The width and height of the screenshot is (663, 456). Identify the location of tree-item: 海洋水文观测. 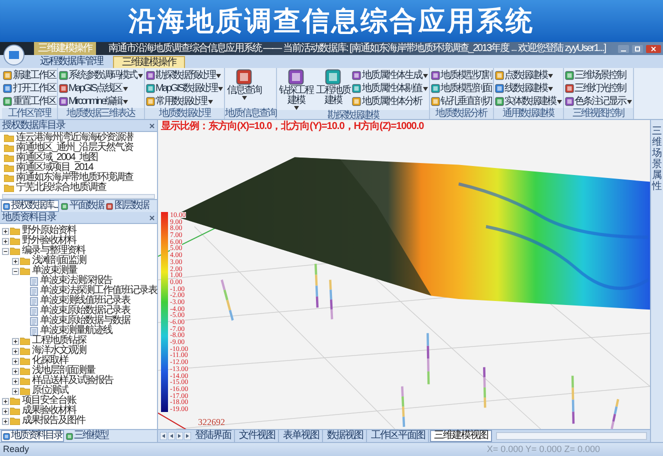
(59, 351).